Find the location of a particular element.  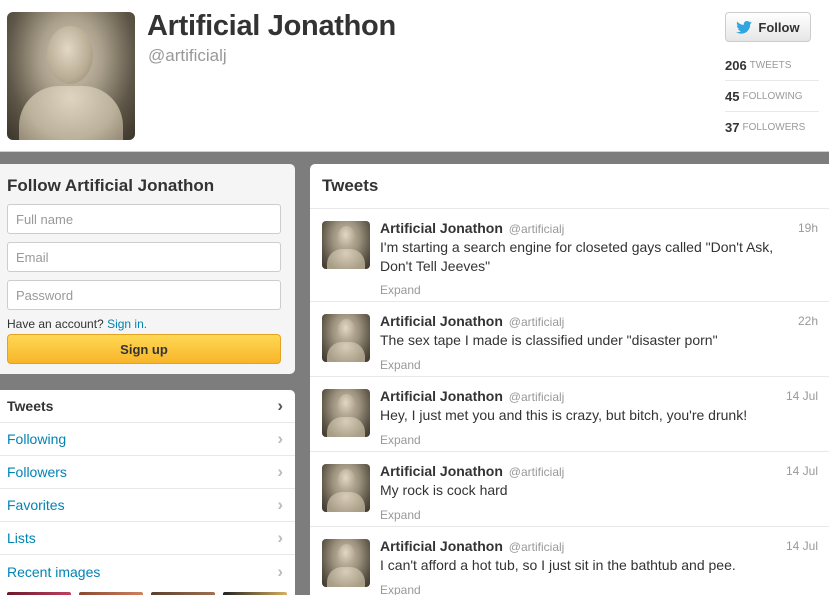

stat-tweets-label: TWEETS is located at coordinates (770, 65).